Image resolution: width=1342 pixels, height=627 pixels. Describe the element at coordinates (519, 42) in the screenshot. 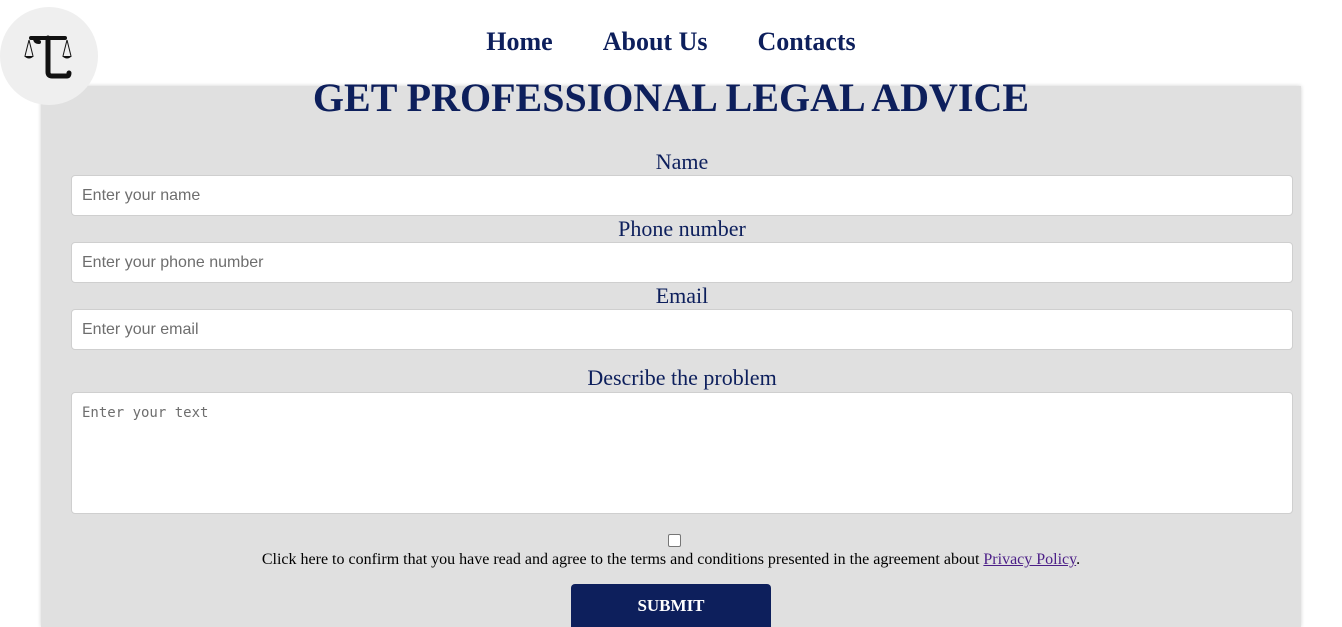

I see `nav-home-link: Home` at that location.